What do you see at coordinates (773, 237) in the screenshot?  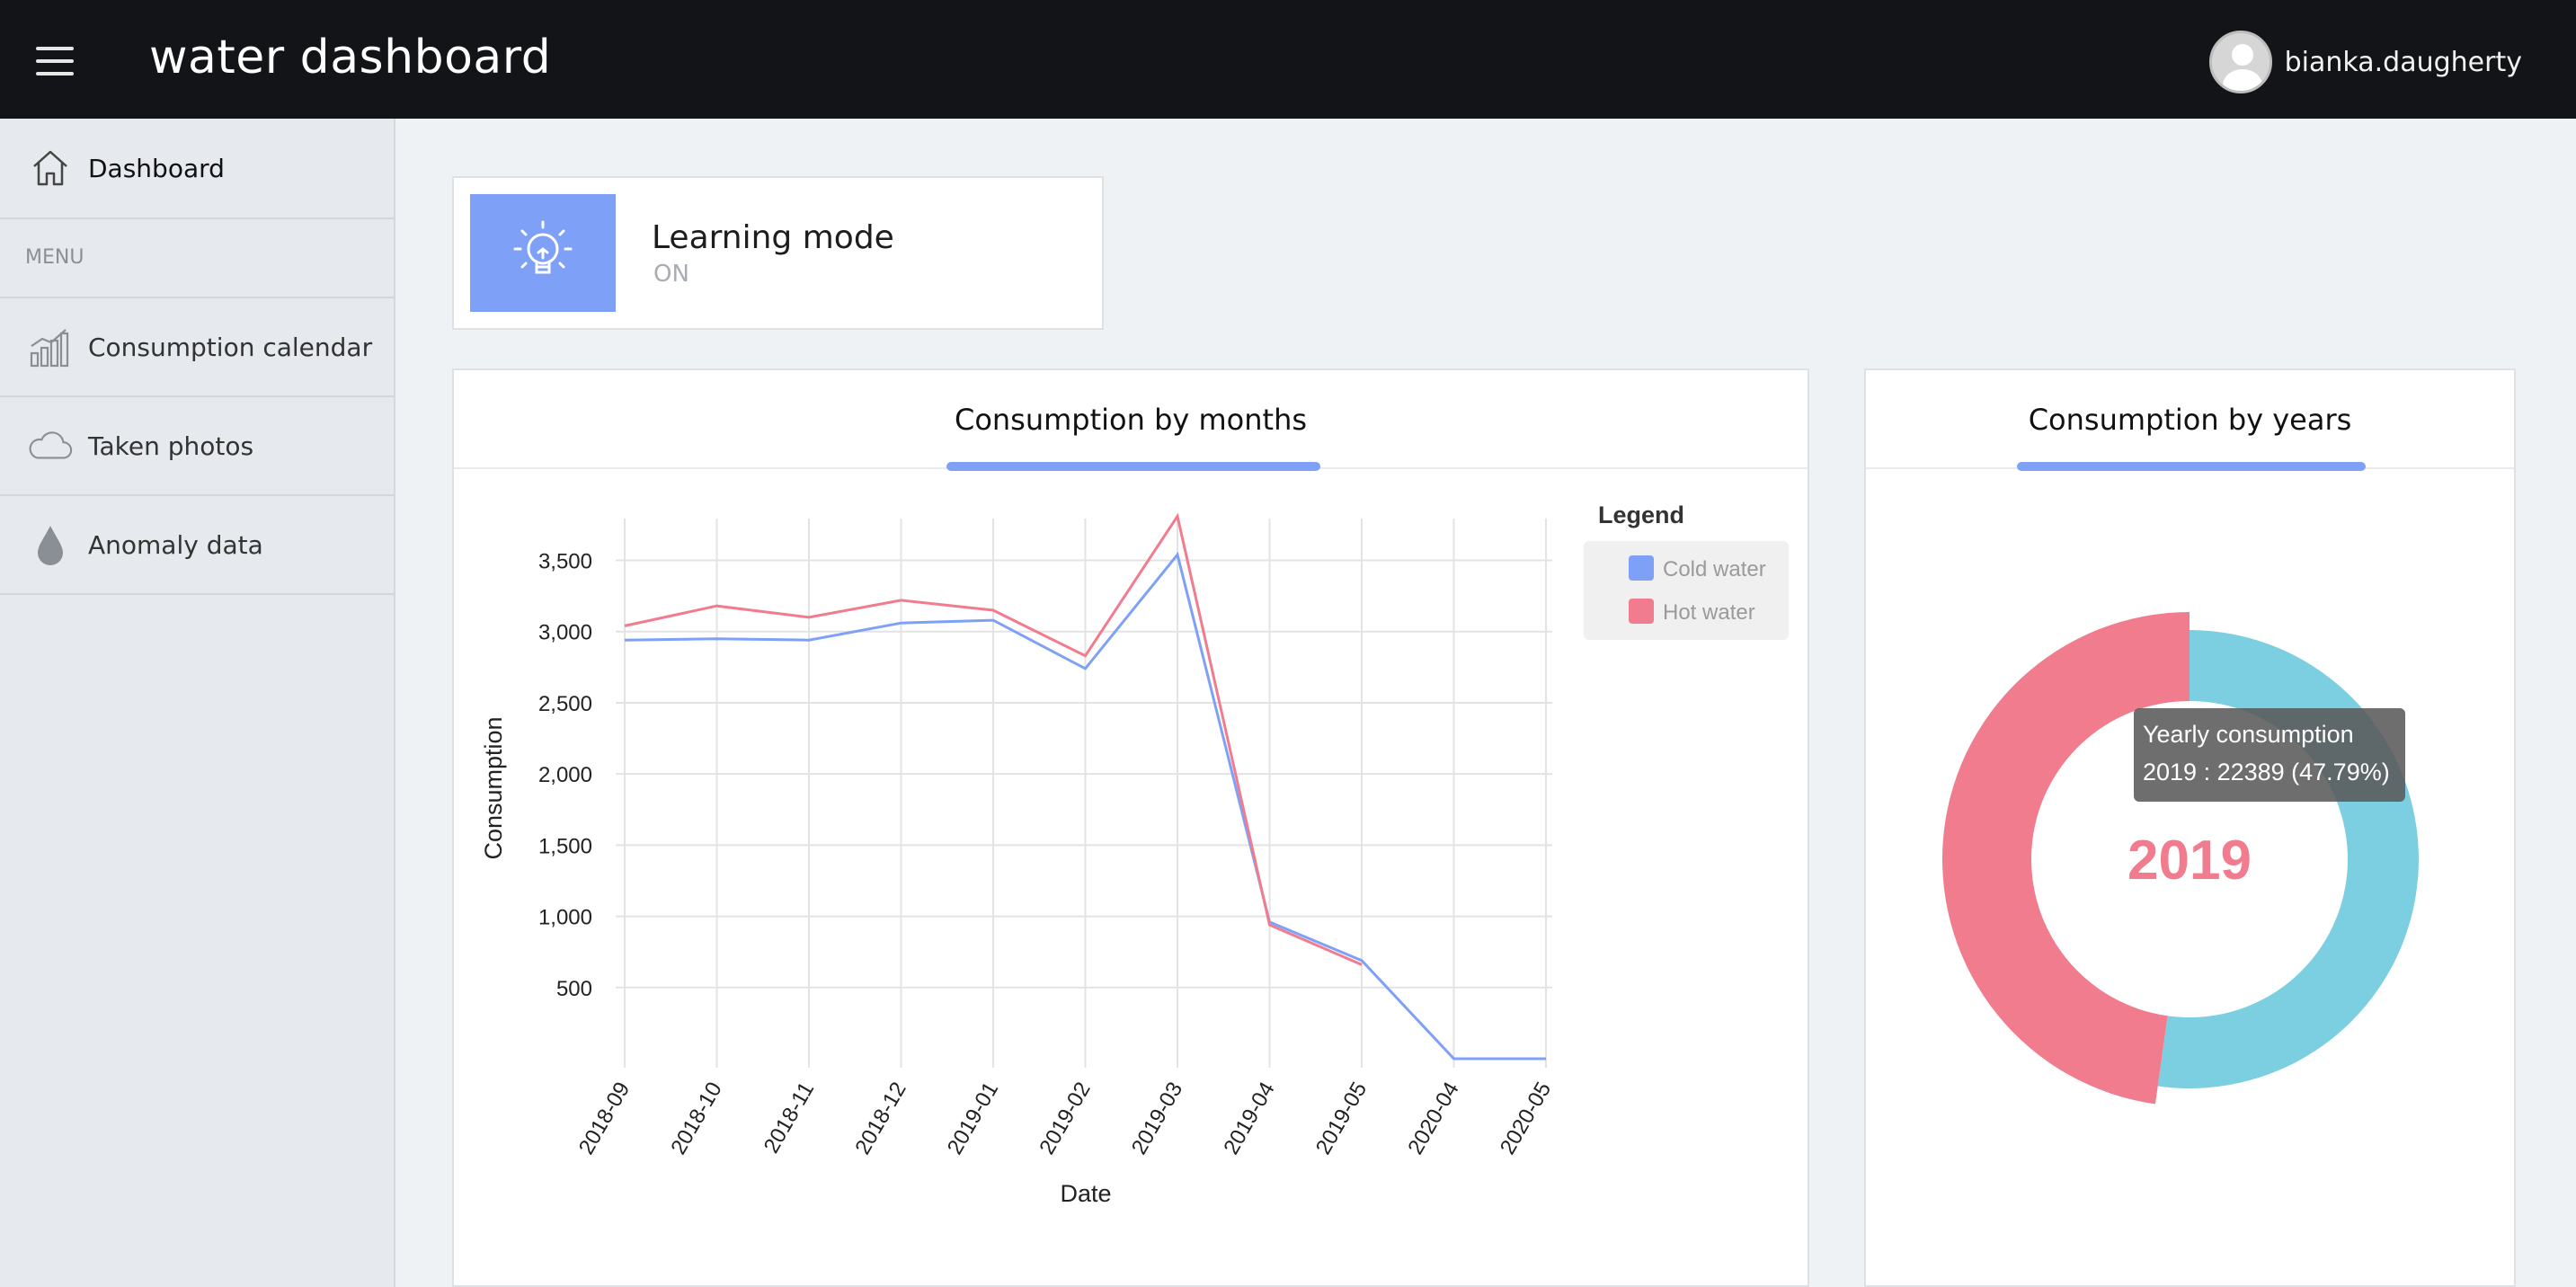 I see `learning-mode-title: Learning mode` at bounding box center [773, 237].